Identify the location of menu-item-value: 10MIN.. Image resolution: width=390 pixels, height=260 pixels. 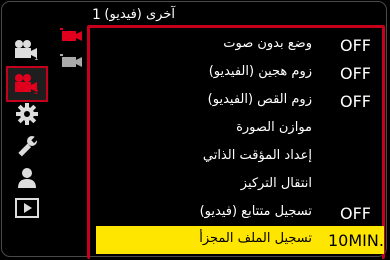
(356, 240).